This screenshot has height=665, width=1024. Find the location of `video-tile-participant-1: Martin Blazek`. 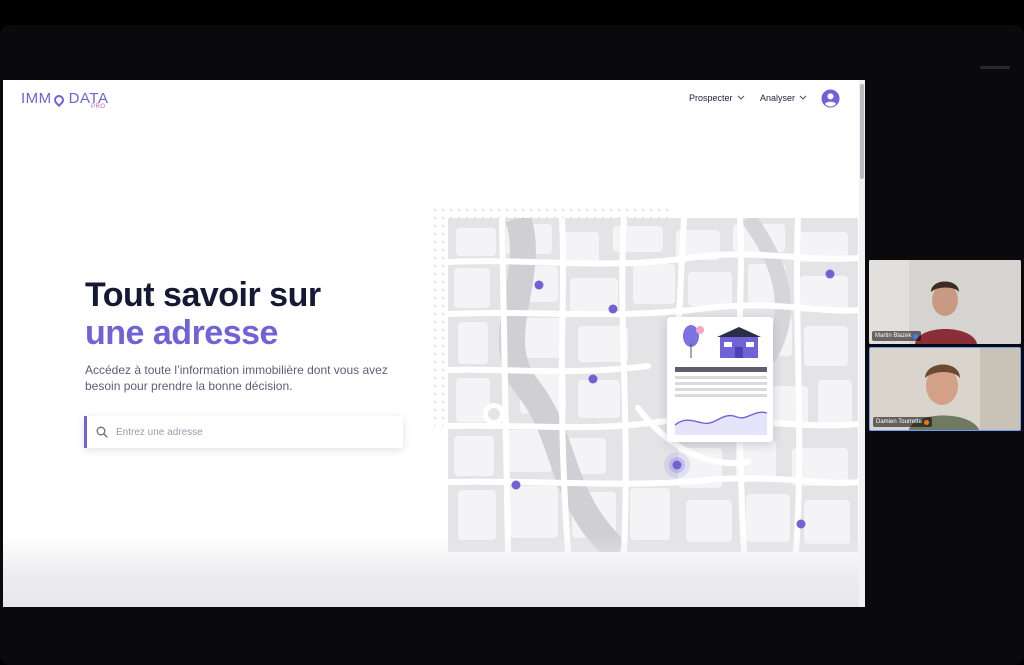

video-tile-participant-1: Martin Blazek is located at coordinates (945, 302).